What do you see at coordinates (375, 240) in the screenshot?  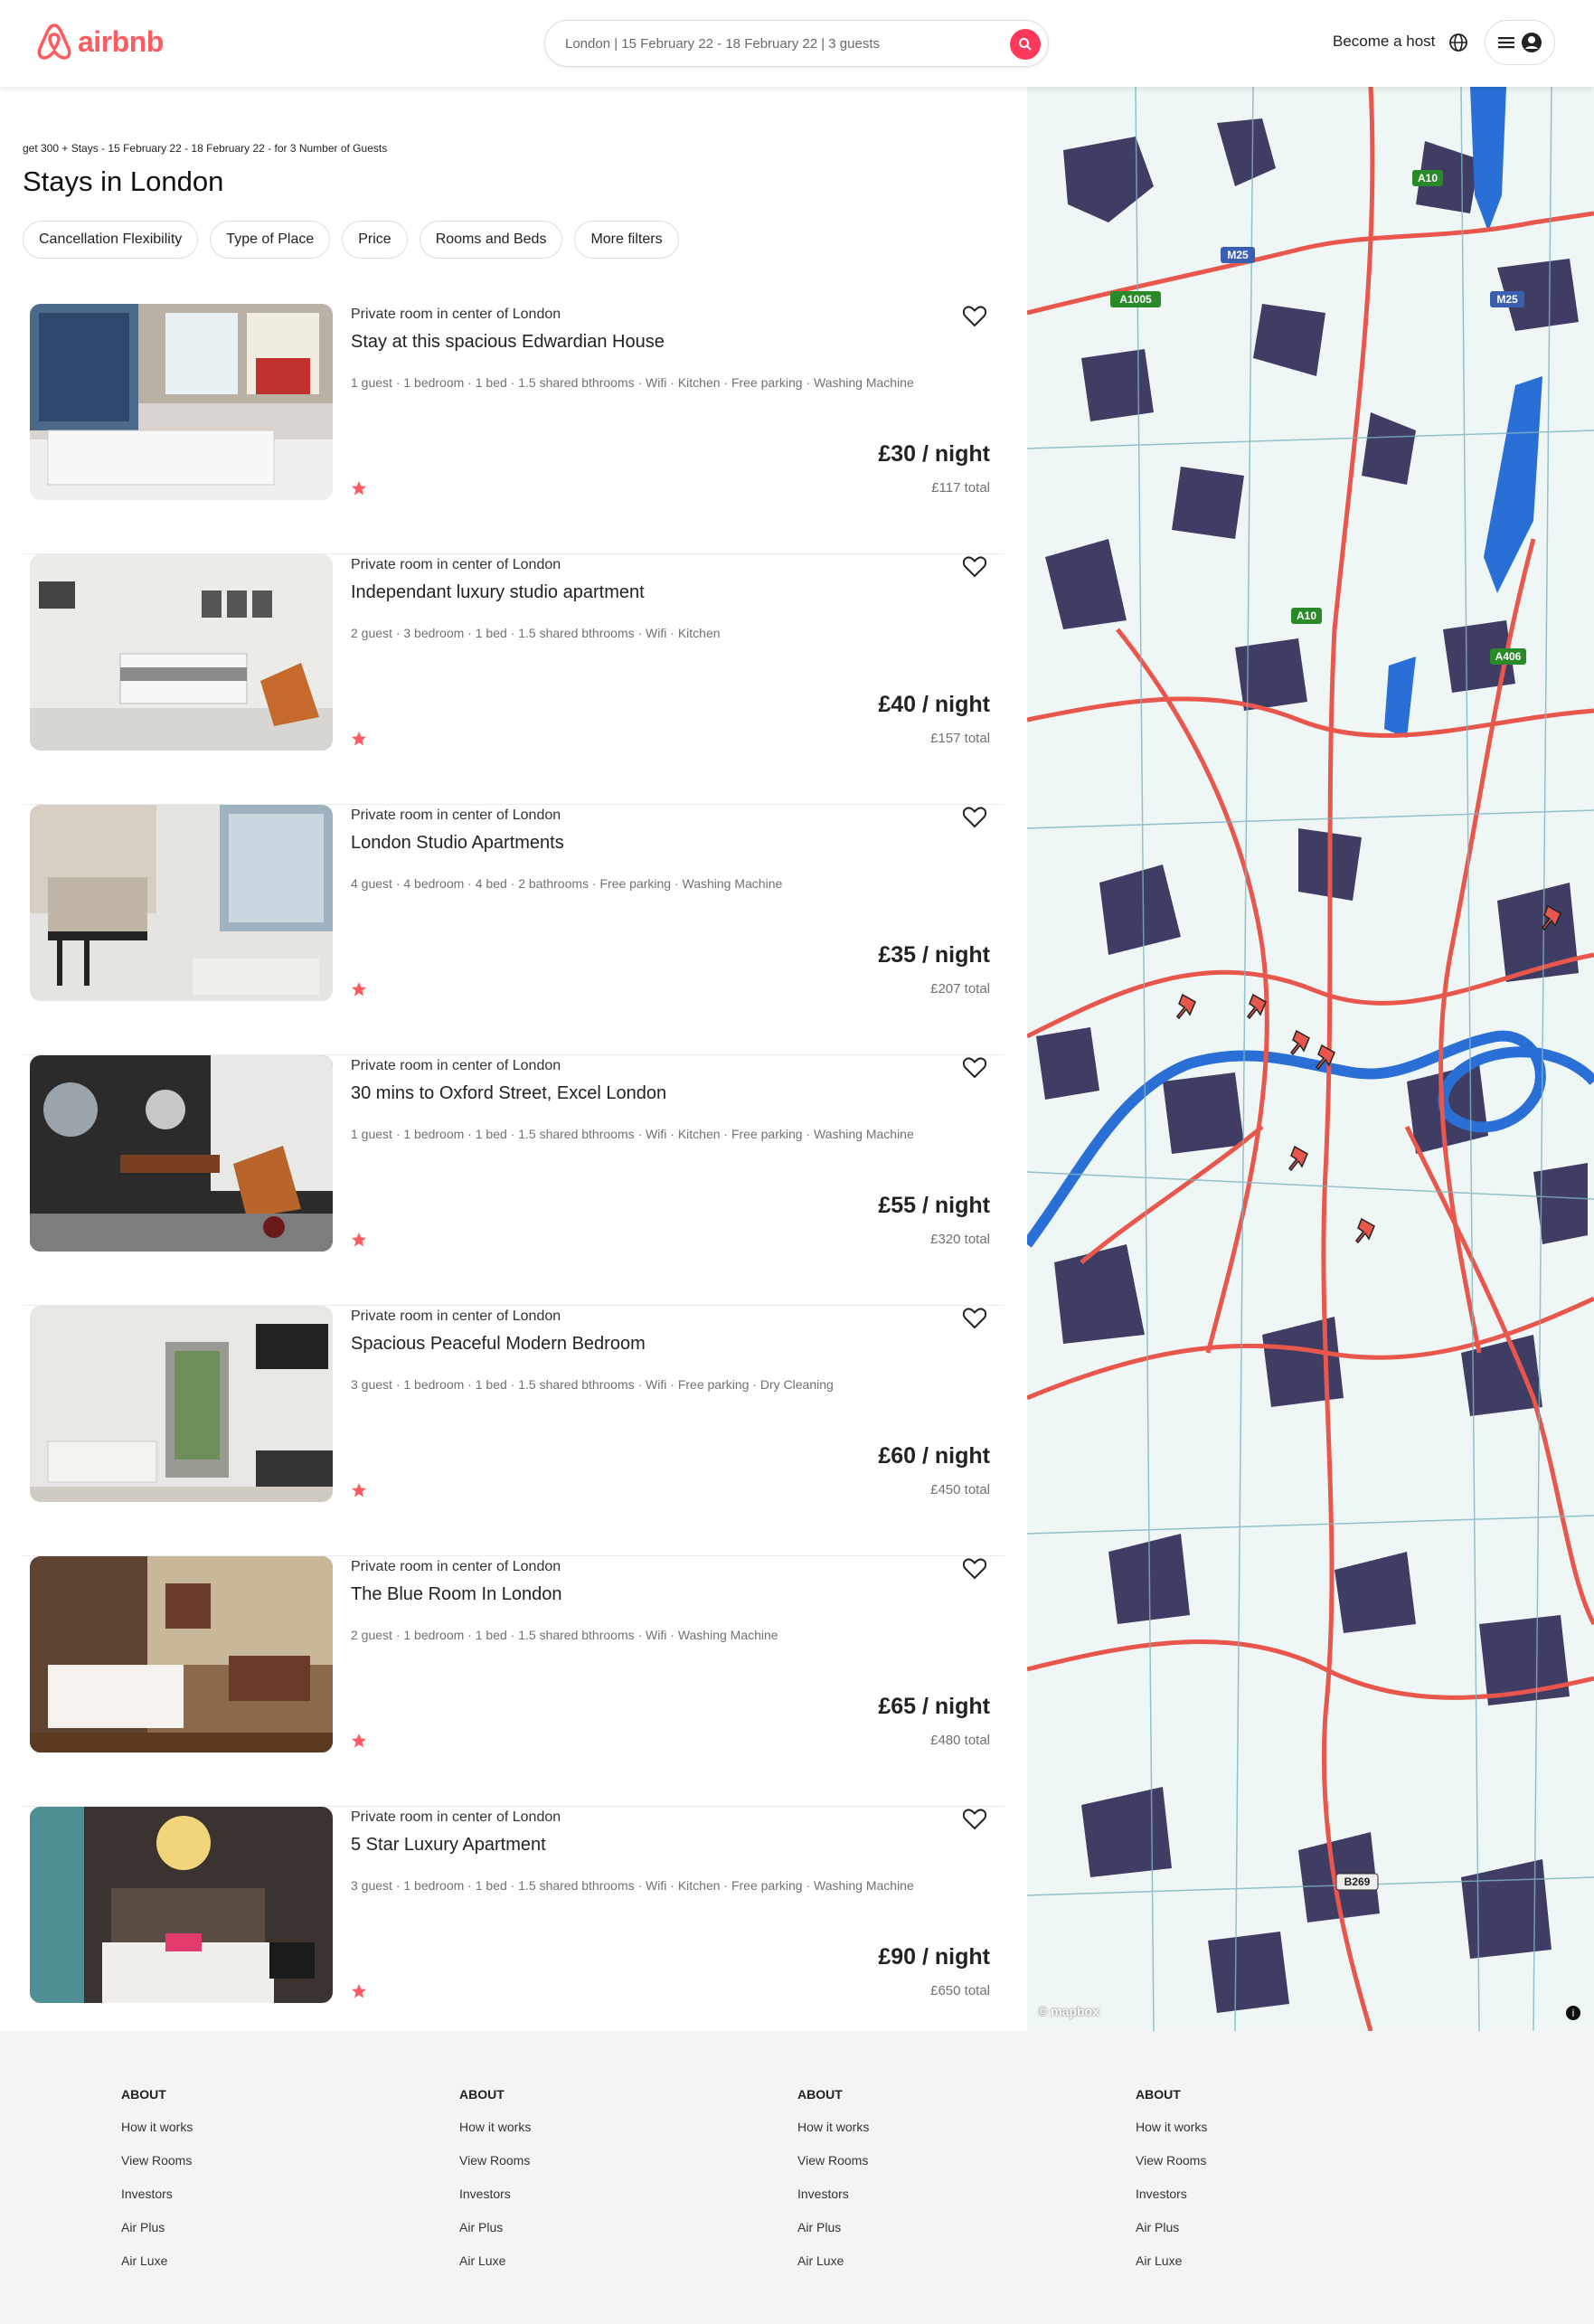 I see `filter-price: Price` at bounding box center [375, 240].